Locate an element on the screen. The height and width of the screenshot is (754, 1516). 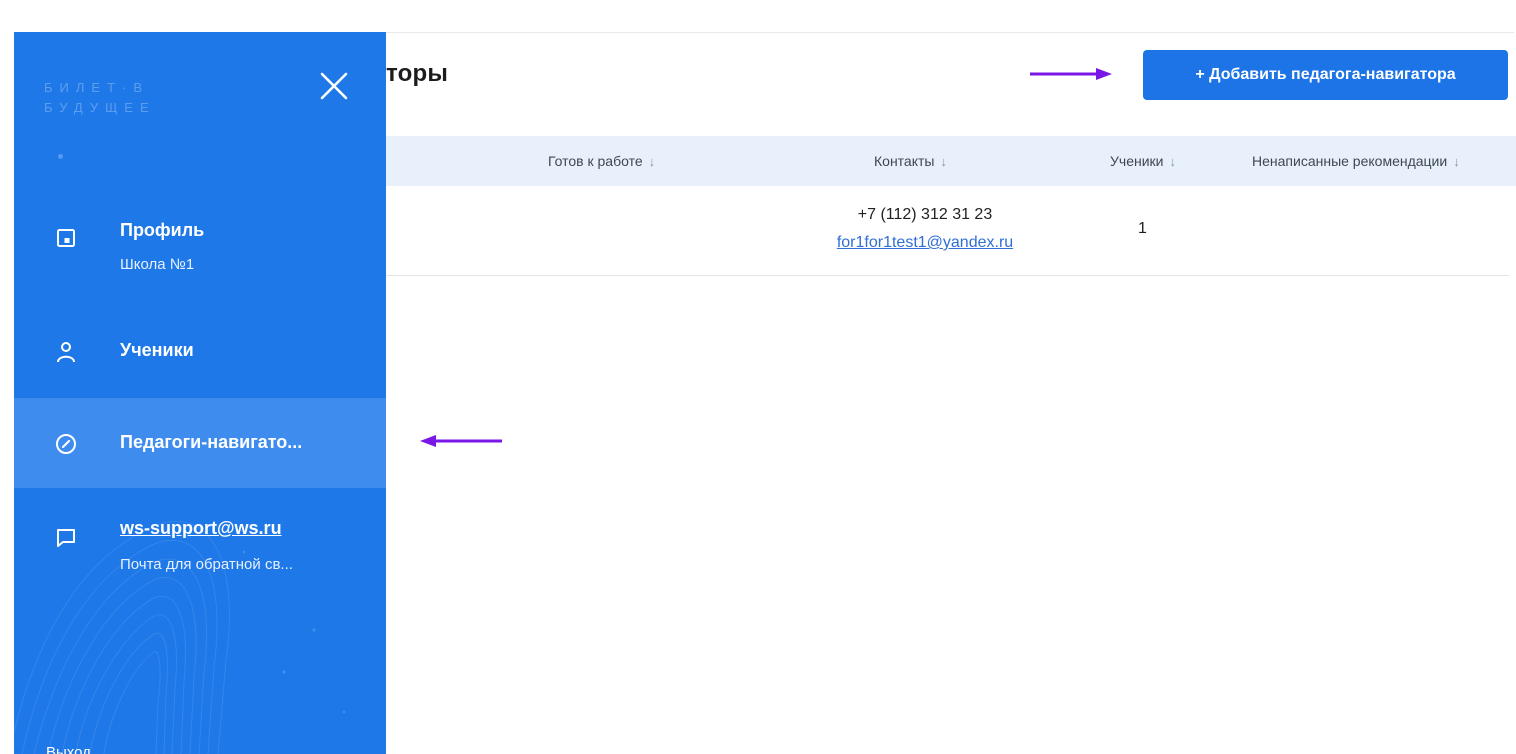
sidebar-item-students: Ученики is located at coordinates (200, 349).